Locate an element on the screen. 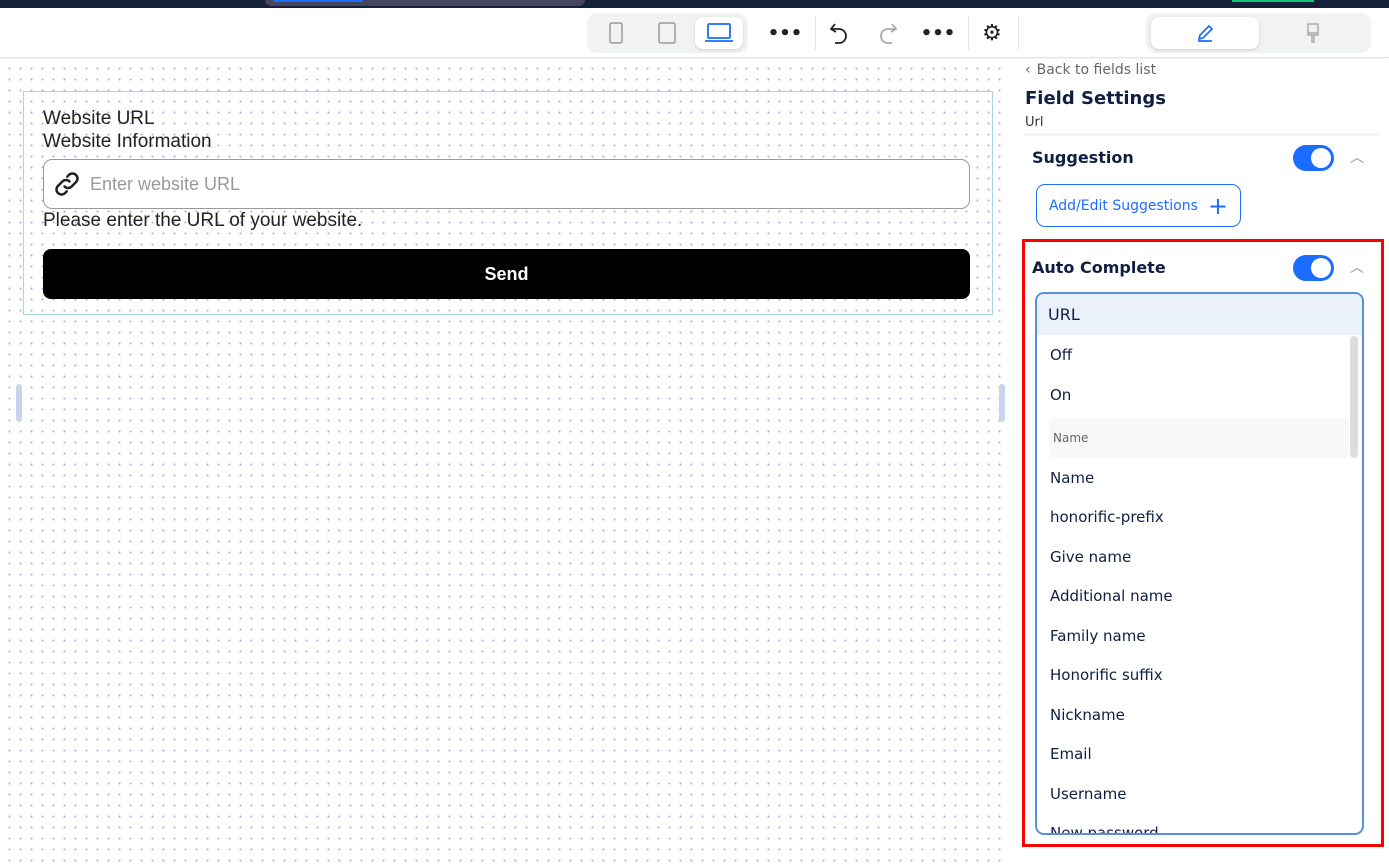 This screenshot has width=1389, height=864. more-options-button: ••• is located at coordinates (785, 33).